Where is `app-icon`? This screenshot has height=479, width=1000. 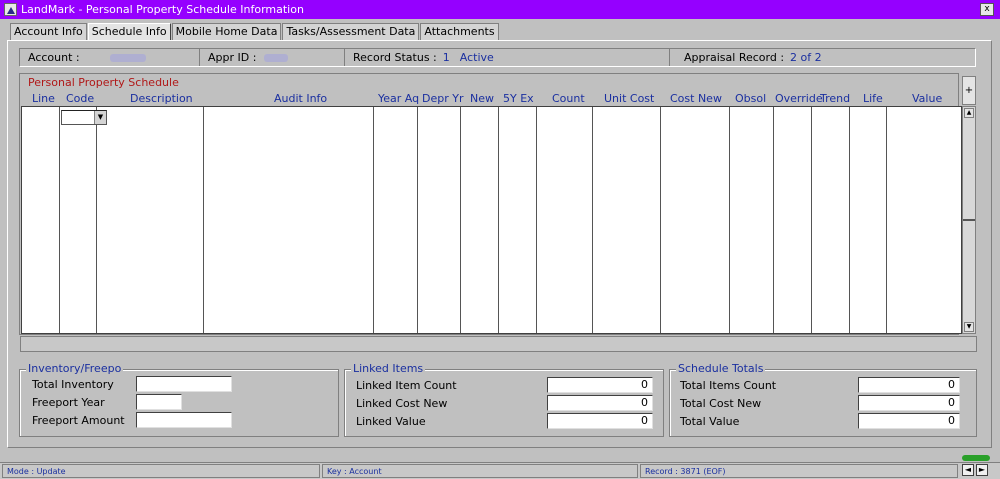 app-icon is located at coordinates (10, 9).